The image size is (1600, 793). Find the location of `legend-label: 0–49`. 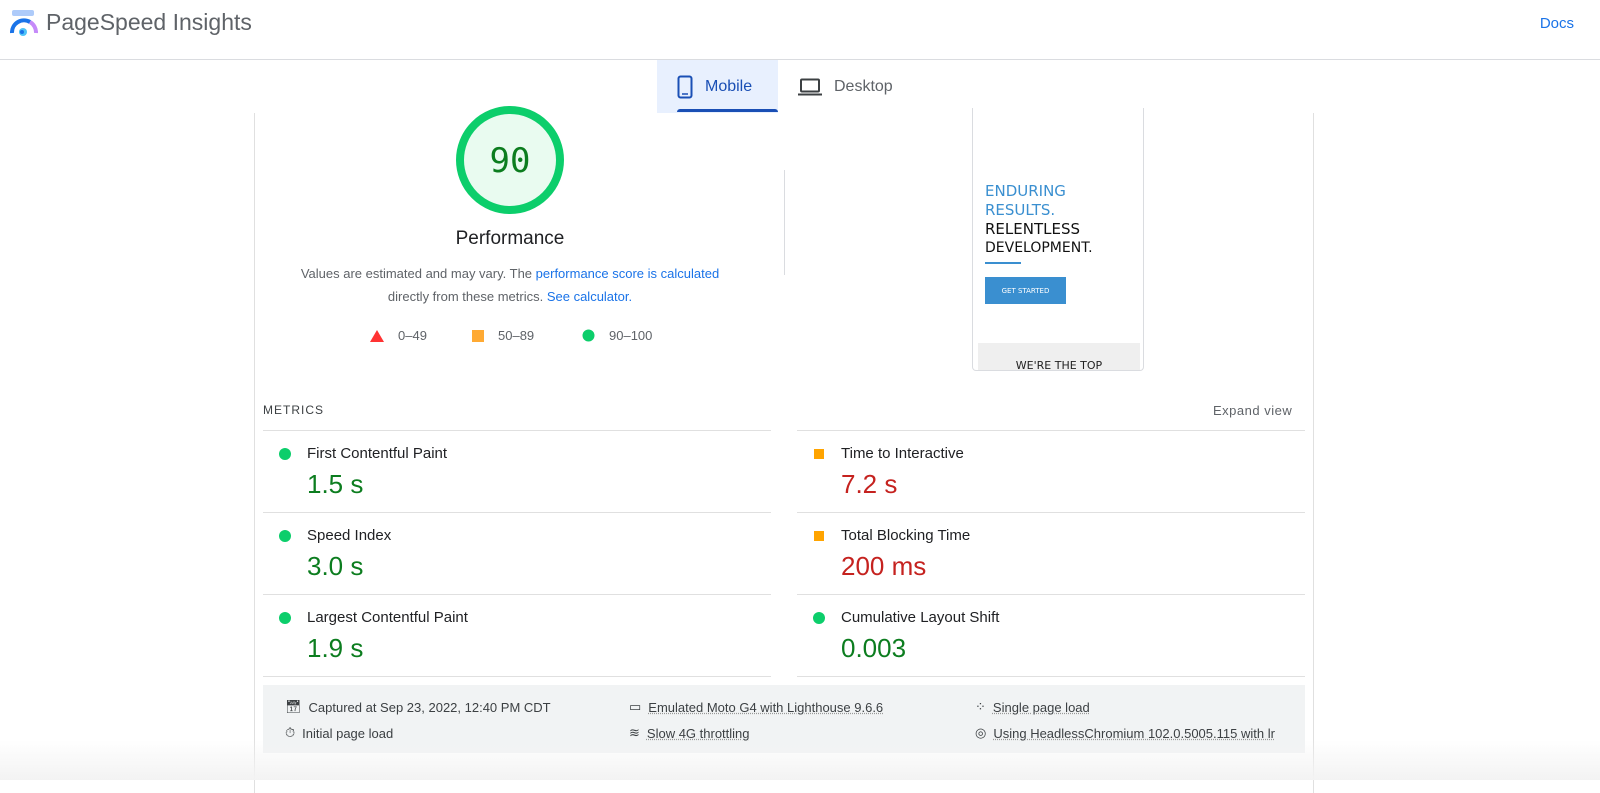

legend-label: 0–49 is located at coordinates (412, 335).